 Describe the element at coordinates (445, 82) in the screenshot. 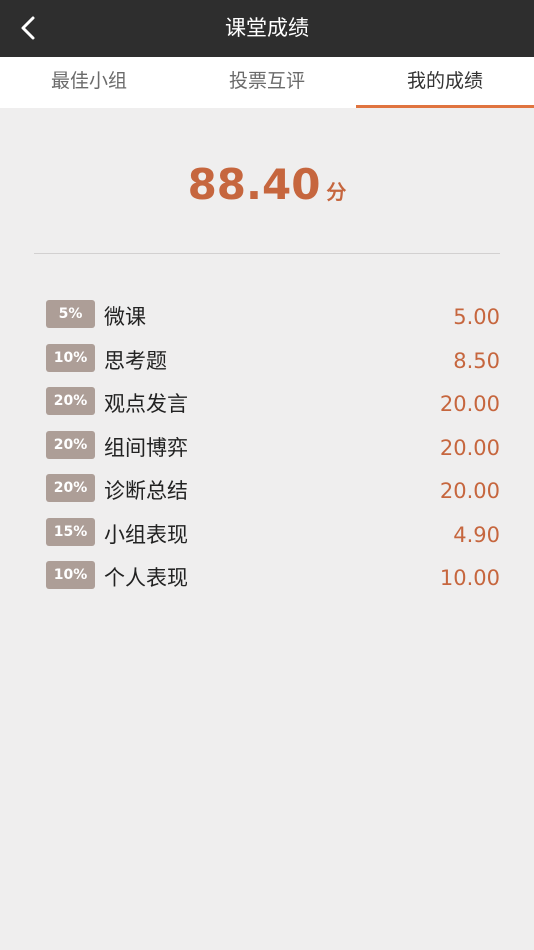

I see `tab-my-score: 我的成绩` at that location.